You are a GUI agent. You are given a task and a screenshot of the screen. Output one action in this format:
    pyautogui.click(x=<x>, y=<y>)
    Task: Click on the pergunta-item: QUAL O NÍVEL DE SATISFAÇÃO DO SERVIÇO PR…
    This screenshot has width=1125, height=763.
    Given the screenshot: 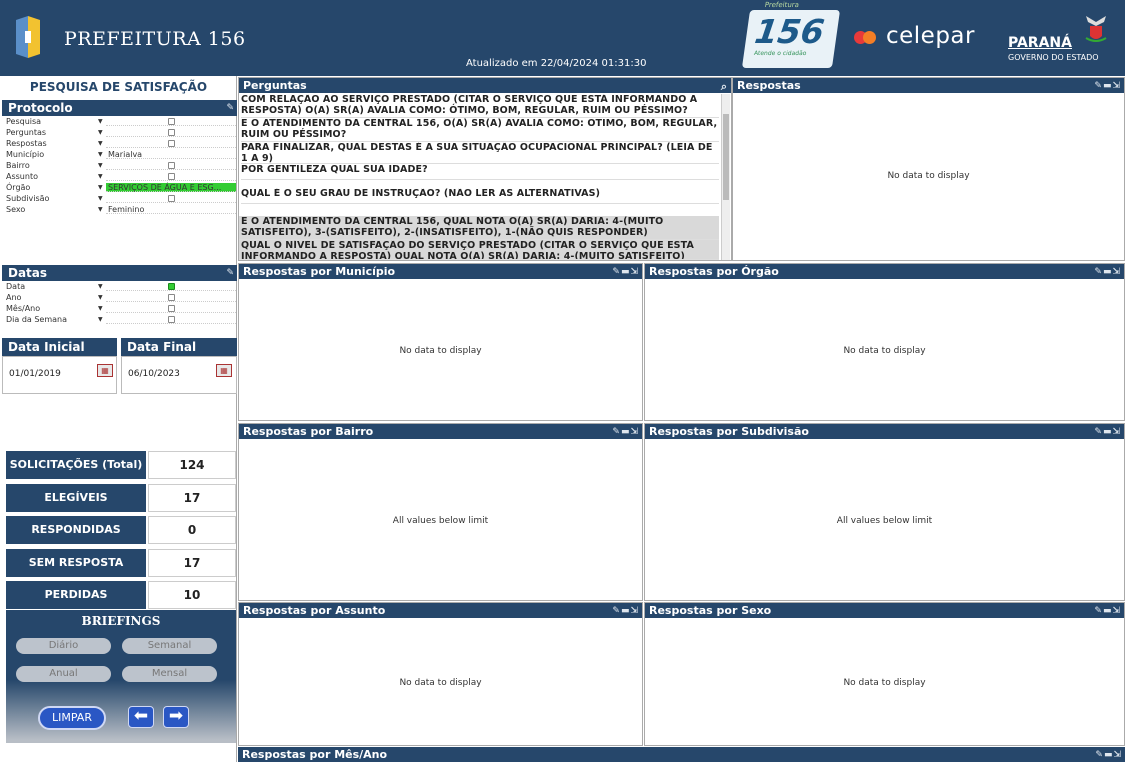 What is the action you would take?
    pyautogui.click(x=479, y=250)
    